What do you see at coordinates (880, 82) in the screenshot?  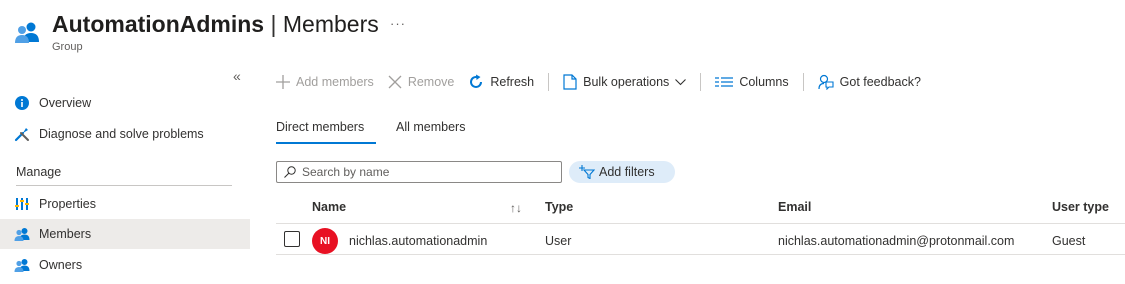 I see `feedback-label: Got feedback?` at bounding box center [880, 82].